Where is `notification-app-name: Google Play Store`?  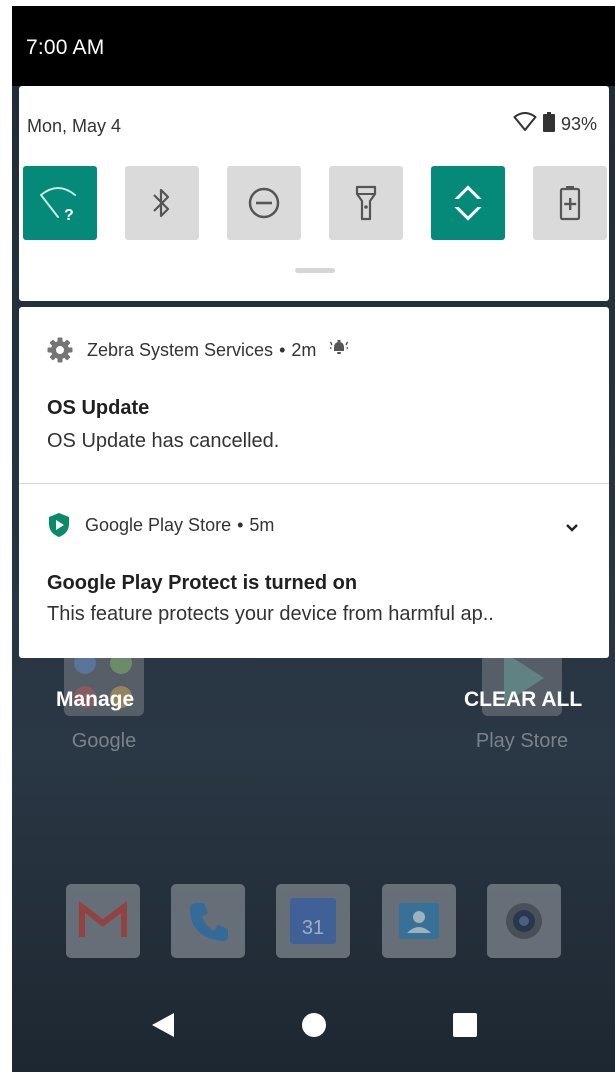
notification-app-name: Google Play Store is located at coordinates (158, 524).